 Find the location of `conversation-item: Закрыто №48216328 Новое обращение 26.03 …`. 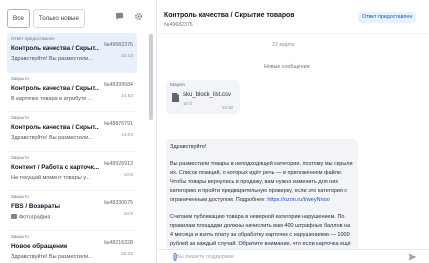

conversation-item: Закрыто №48216328 Новое обращение 26.03 … is located at coordinates (72, 247).